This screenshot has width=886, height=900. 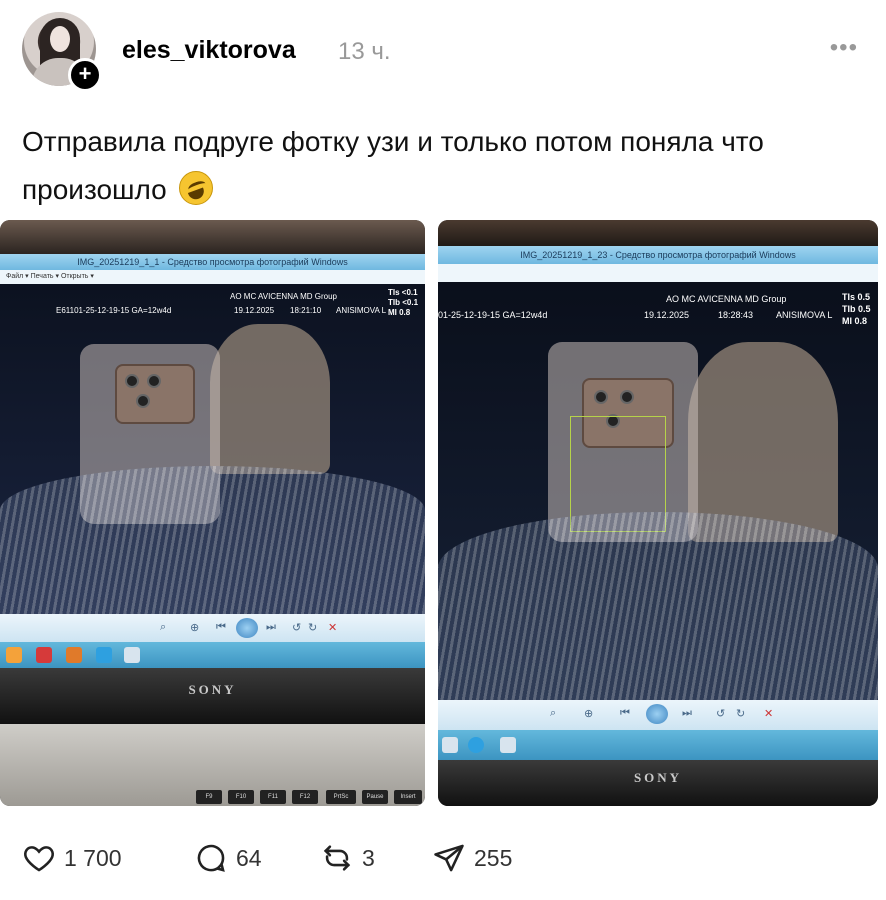 What do you see at coordinates (60, 39) in the screenshot?
I see `avatar-face` at bounding box center [60, 39].